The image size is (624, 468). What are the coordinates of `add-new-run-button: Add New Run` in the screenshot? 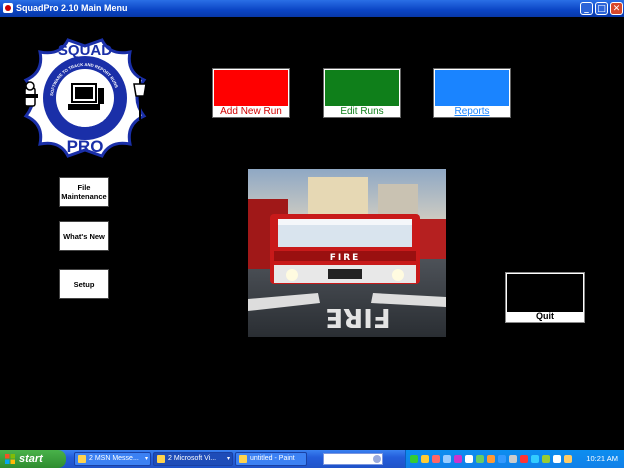 It's located at (251, 93).